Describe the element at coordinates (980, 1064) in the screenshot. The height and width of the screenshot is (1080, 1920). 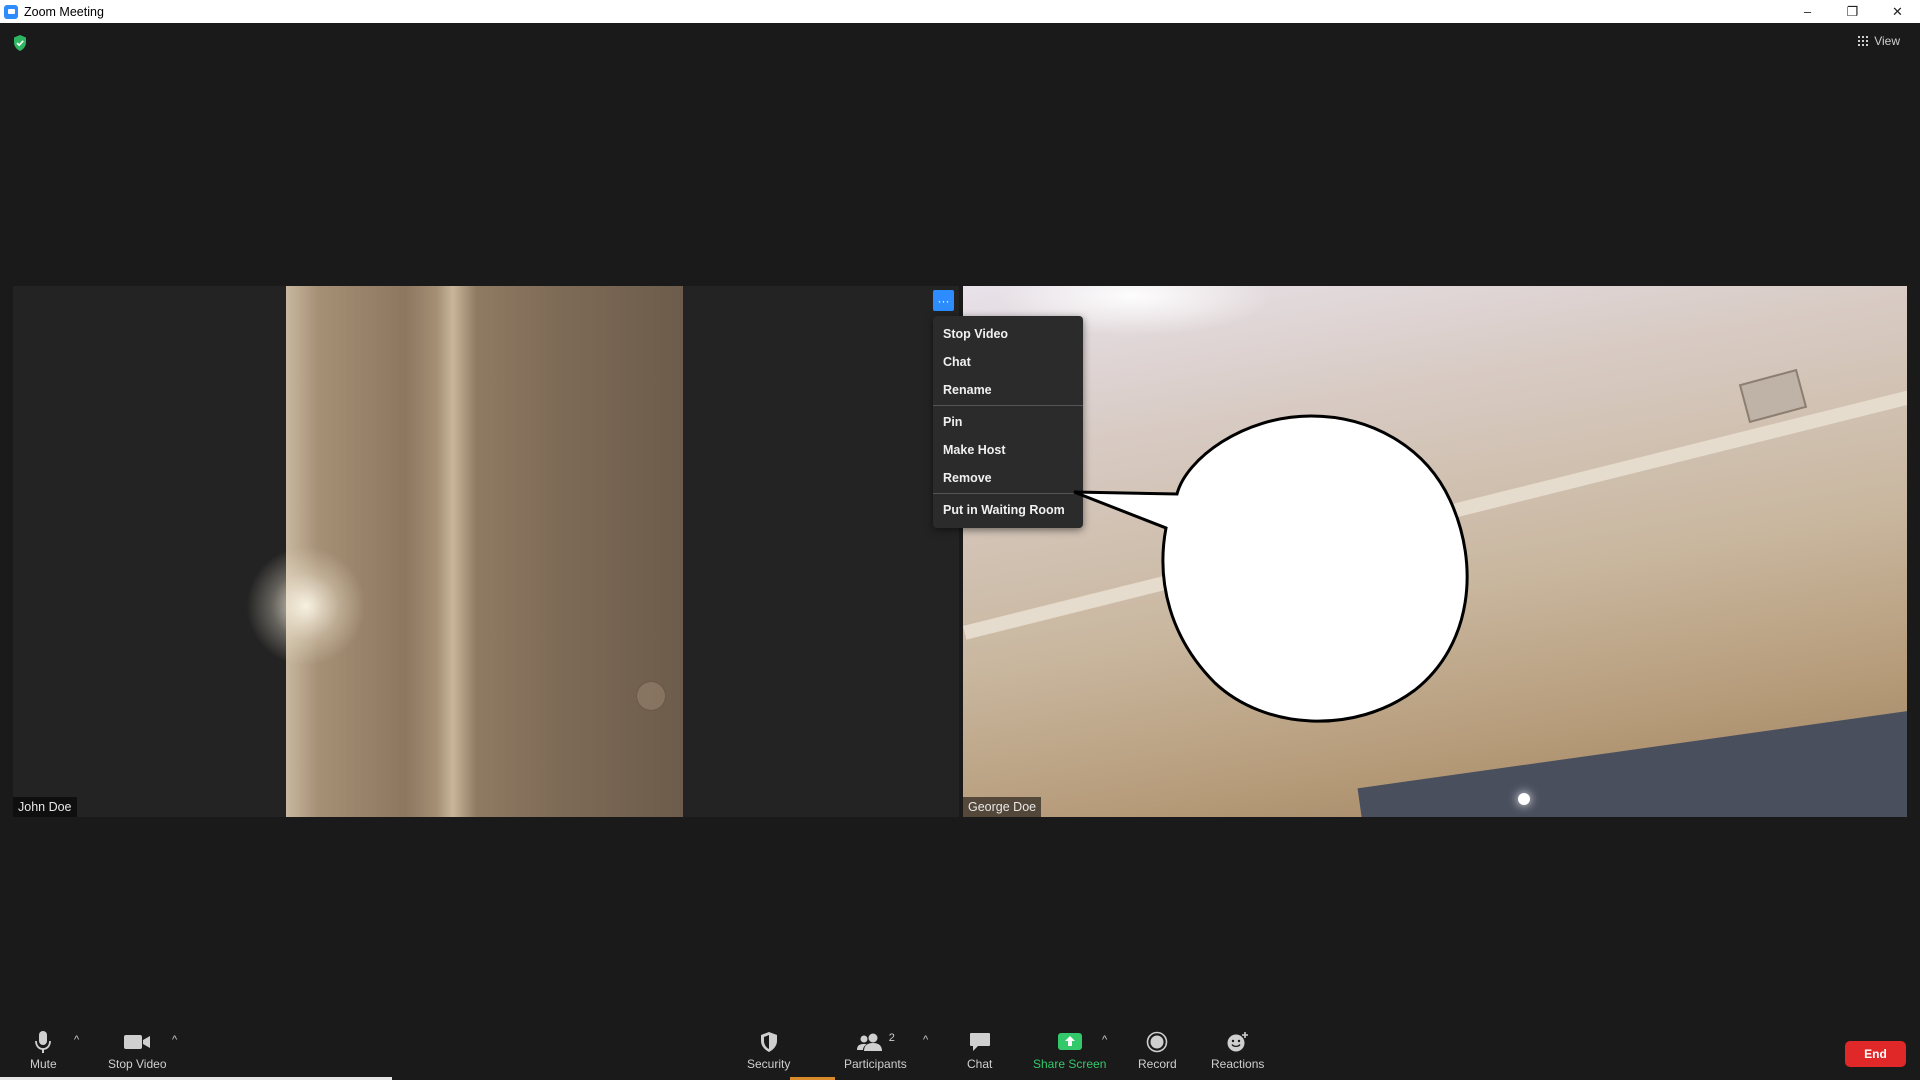
I see `chat-label: Chat` at that location.